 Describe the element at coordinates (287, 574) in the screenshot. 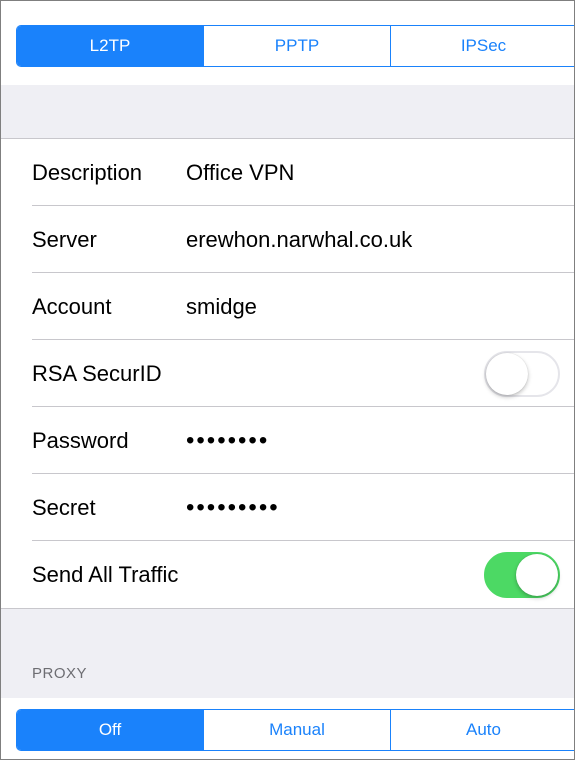

I see `send-all-traffic-row: Send All Traffic` at that location.